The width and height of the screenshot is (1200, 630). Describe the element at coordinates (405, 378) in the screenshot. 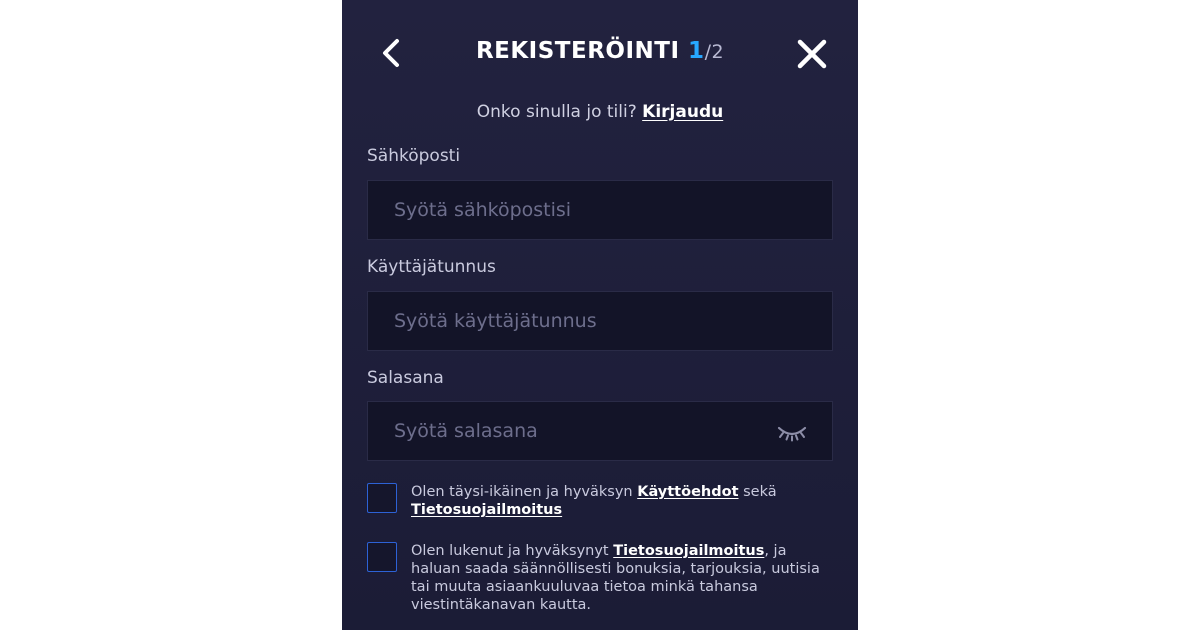

I see `password-label: Salasana` at that location.